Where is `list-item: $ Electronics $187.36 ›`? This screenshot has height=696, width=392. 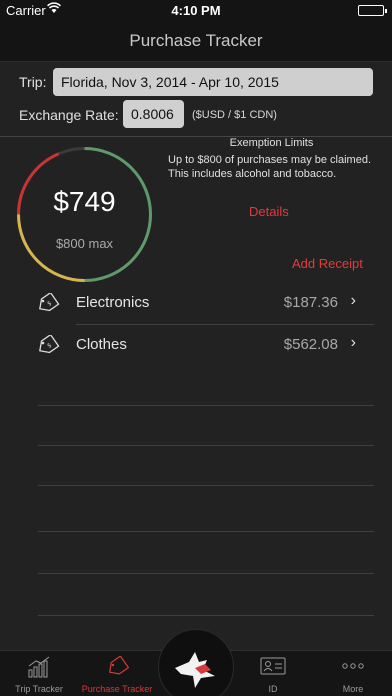 list-item: $ Electronics $187.36 › is located at coordinates (205, 303).